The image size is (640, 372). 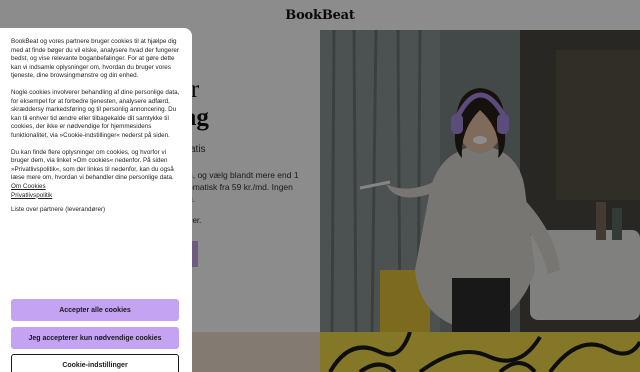 I want to click on about-cookies-link: Om Cookies, so click(x=96, y=187).